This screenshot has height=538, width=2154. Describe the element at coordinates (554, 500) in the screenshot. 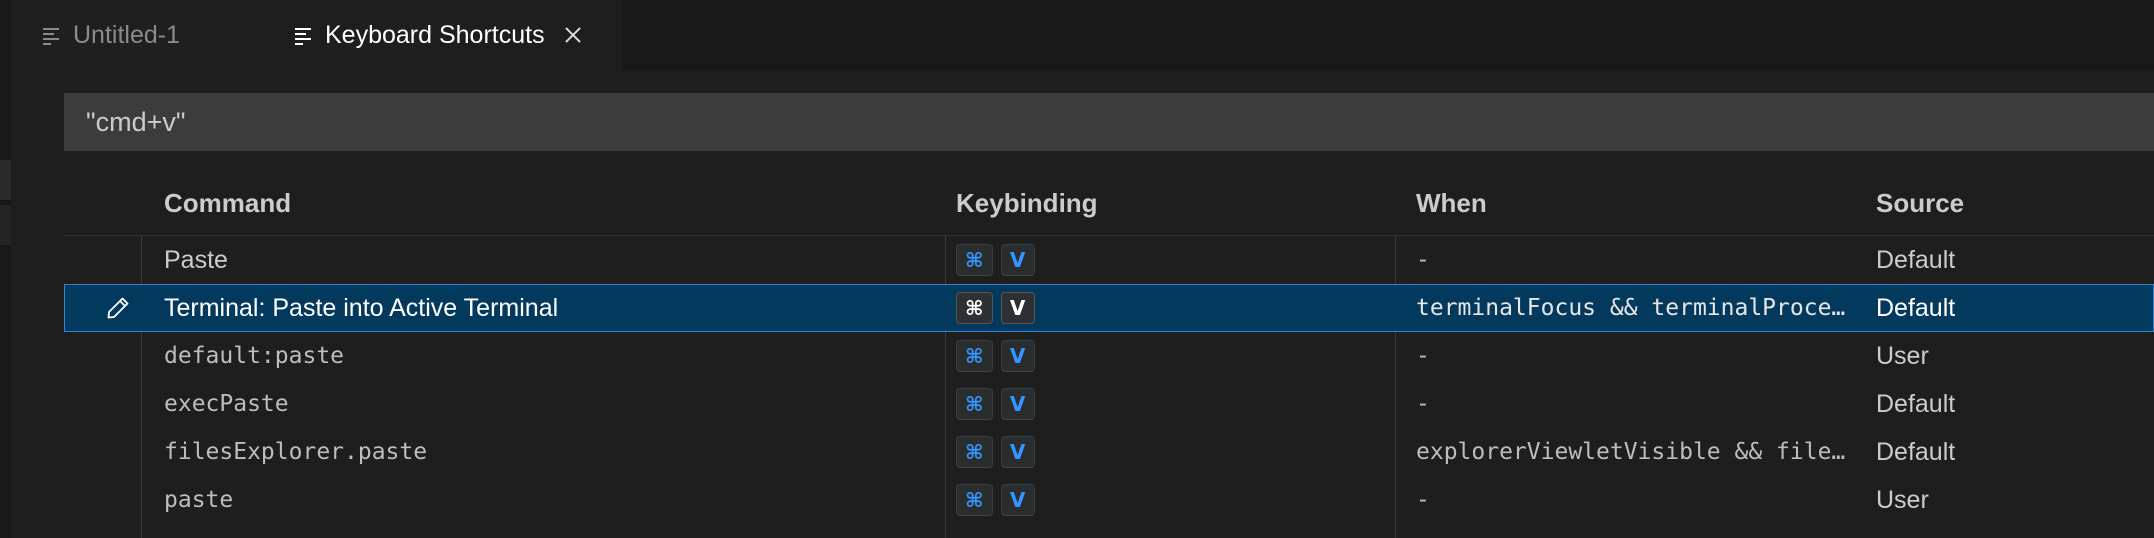

I see `command-cell: paste` at that location.